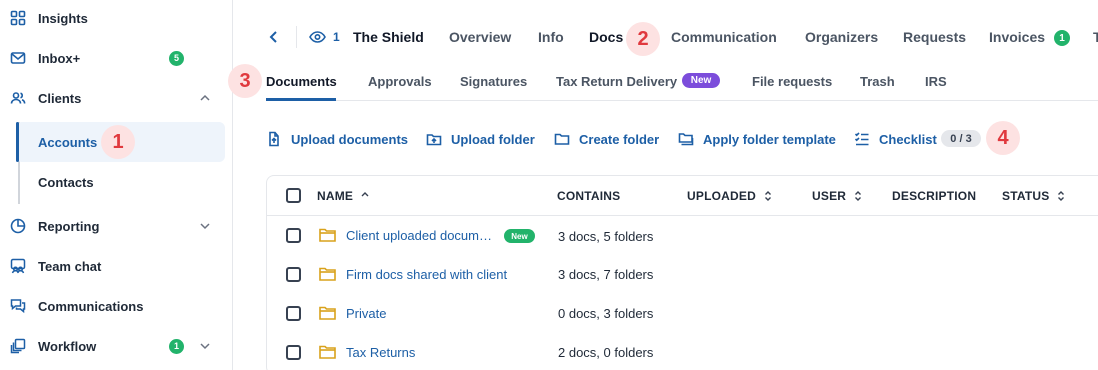  Describe the element at coordinates (682, 215) in the screenshot. I see `table-header-divider` at that location.